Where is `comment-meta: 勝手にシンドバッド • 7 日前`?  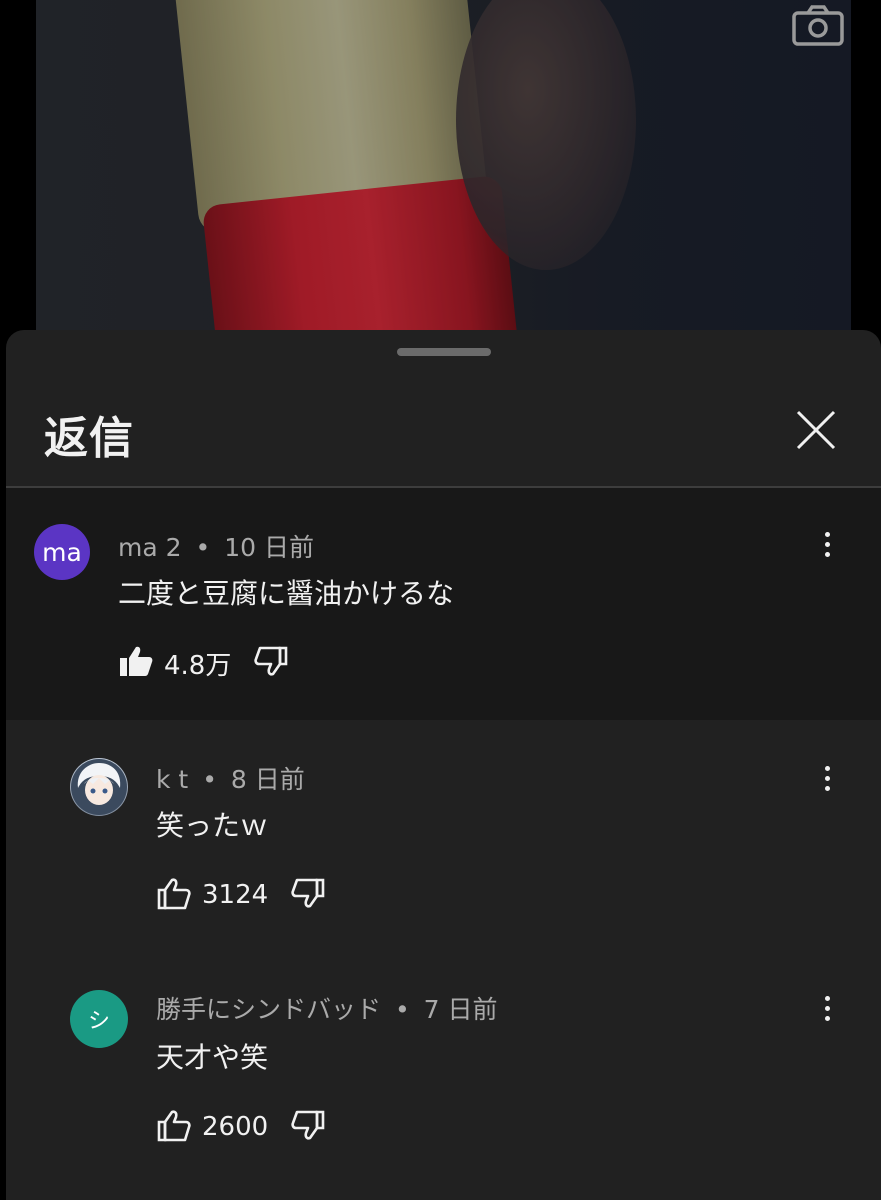 comment-meta: 勝手にシンドバッド • 7 日前 is located at coordinates (327, 1008).